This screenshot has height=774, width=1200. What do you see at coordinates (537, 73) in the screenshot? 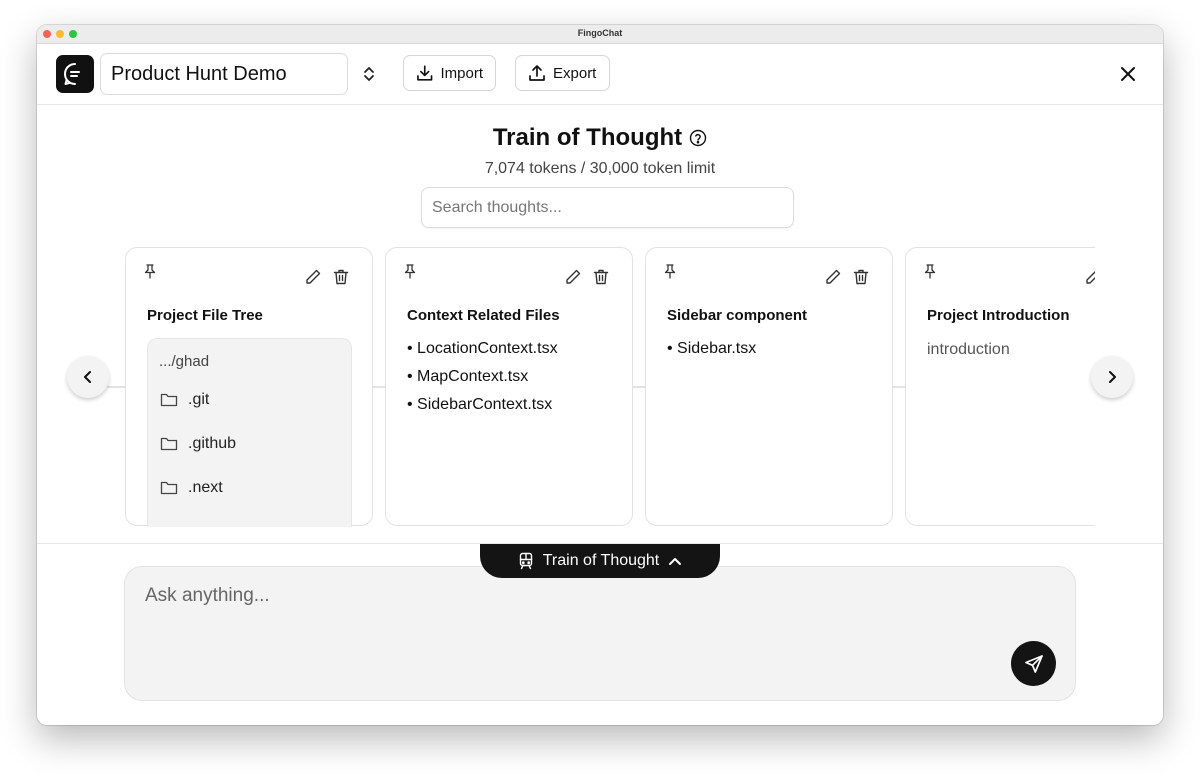
I see `upload-icon` at bounding box center [537, 73].